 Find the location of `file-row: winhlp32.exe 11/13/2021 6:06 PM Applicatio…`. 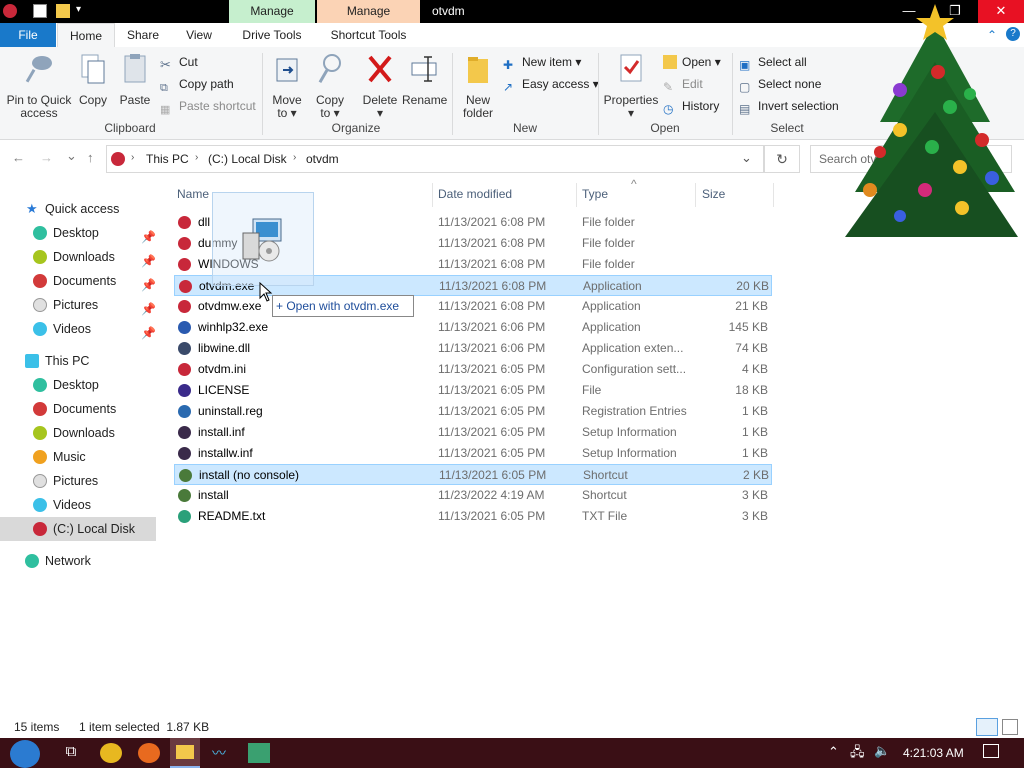

file-row: winhlp32.exe 11/13/2021 6:06 PM Applicatio… is located at coordinates (473, 327).